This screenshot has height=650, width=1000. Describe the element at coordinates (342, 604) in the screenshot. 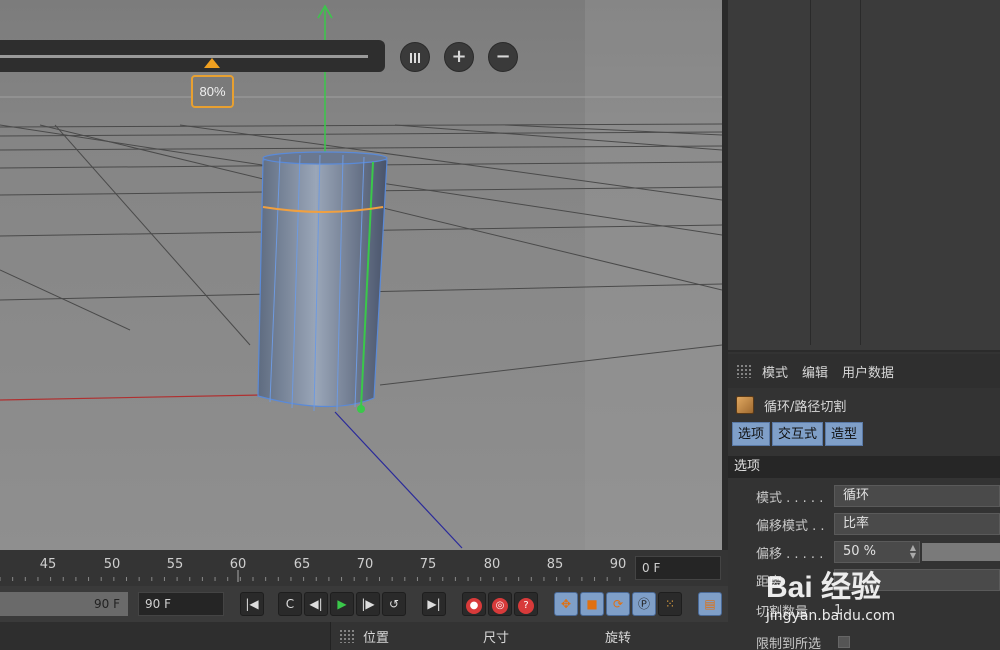

I see `play-button: ▶` at that location.